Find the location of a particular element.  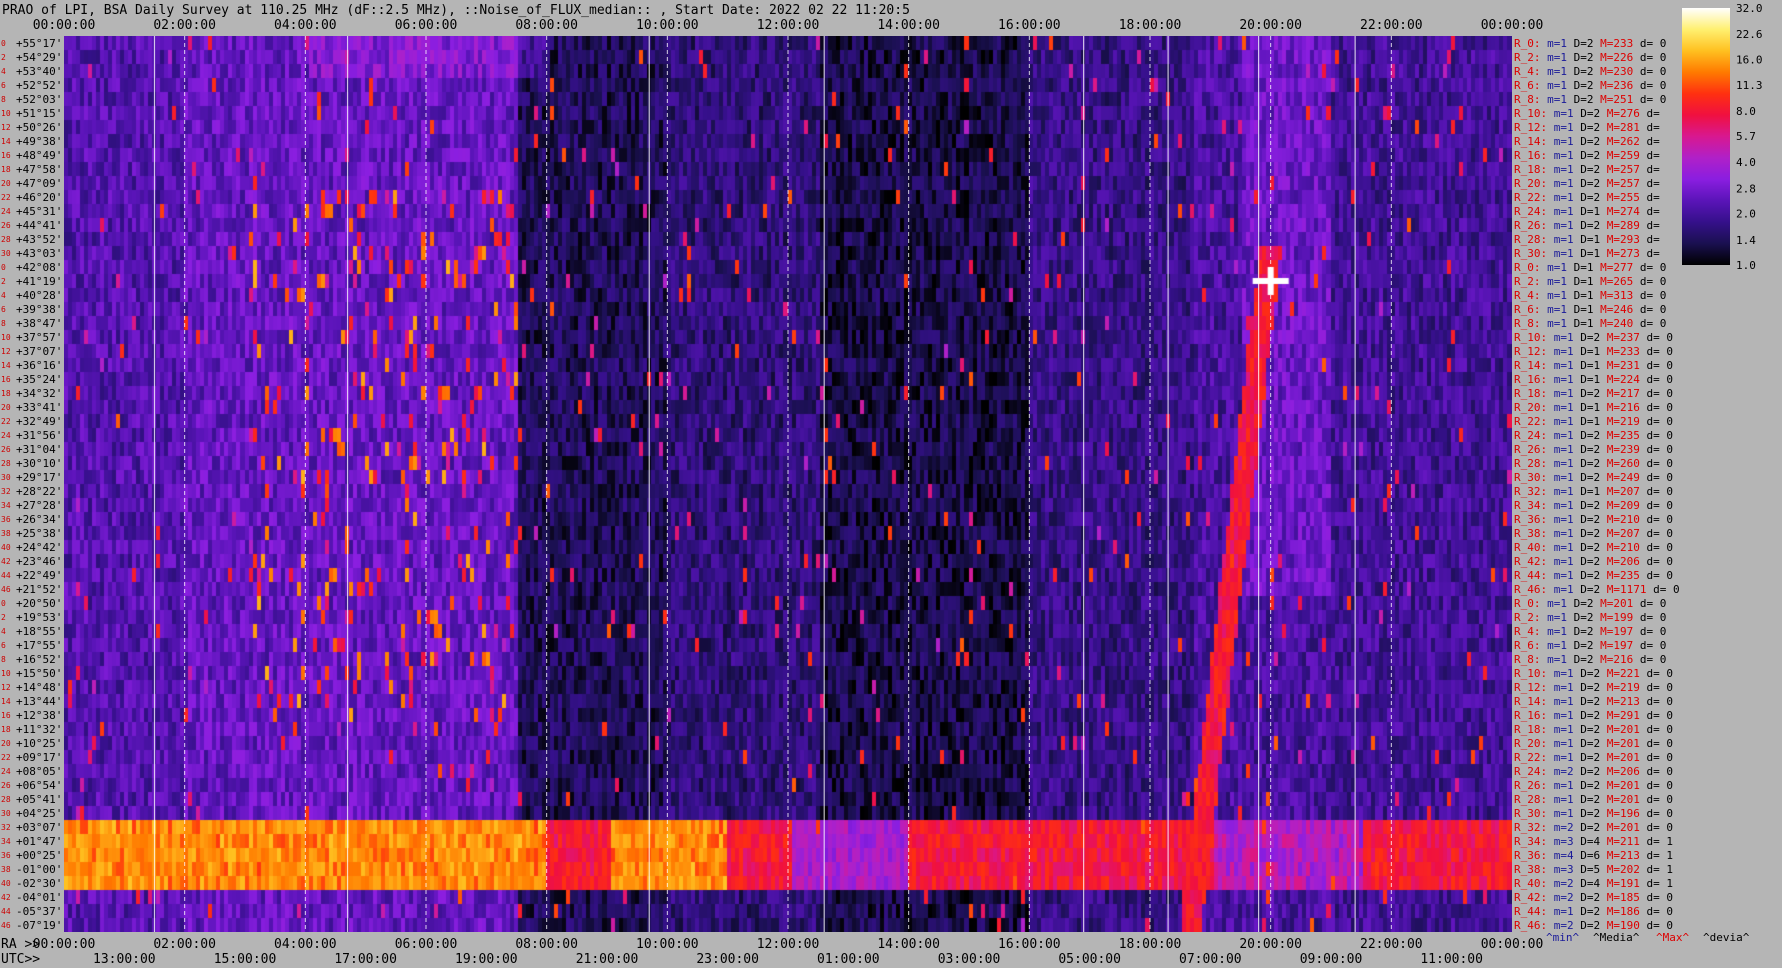

beam-stat-field: M=207 is located at coordinates (1620, 533).